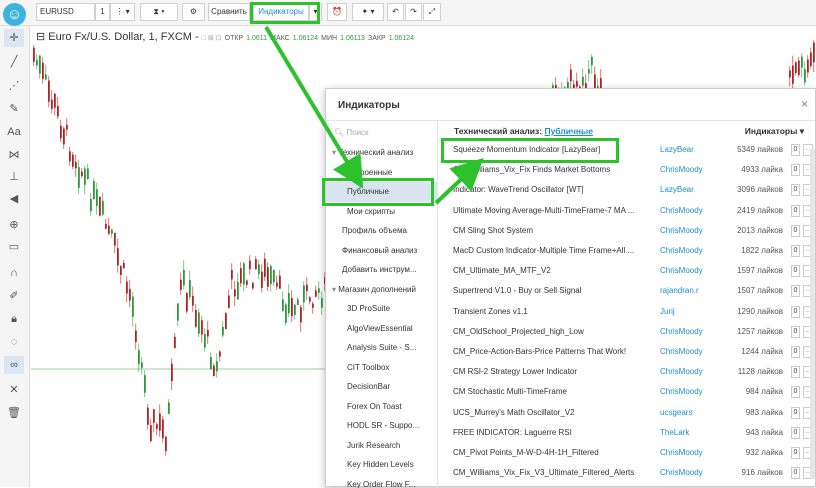  What do you see at coordinates (14, 342) in the screenshot?
I see `hide-icon: ◌` at bounding box center [14, 342].